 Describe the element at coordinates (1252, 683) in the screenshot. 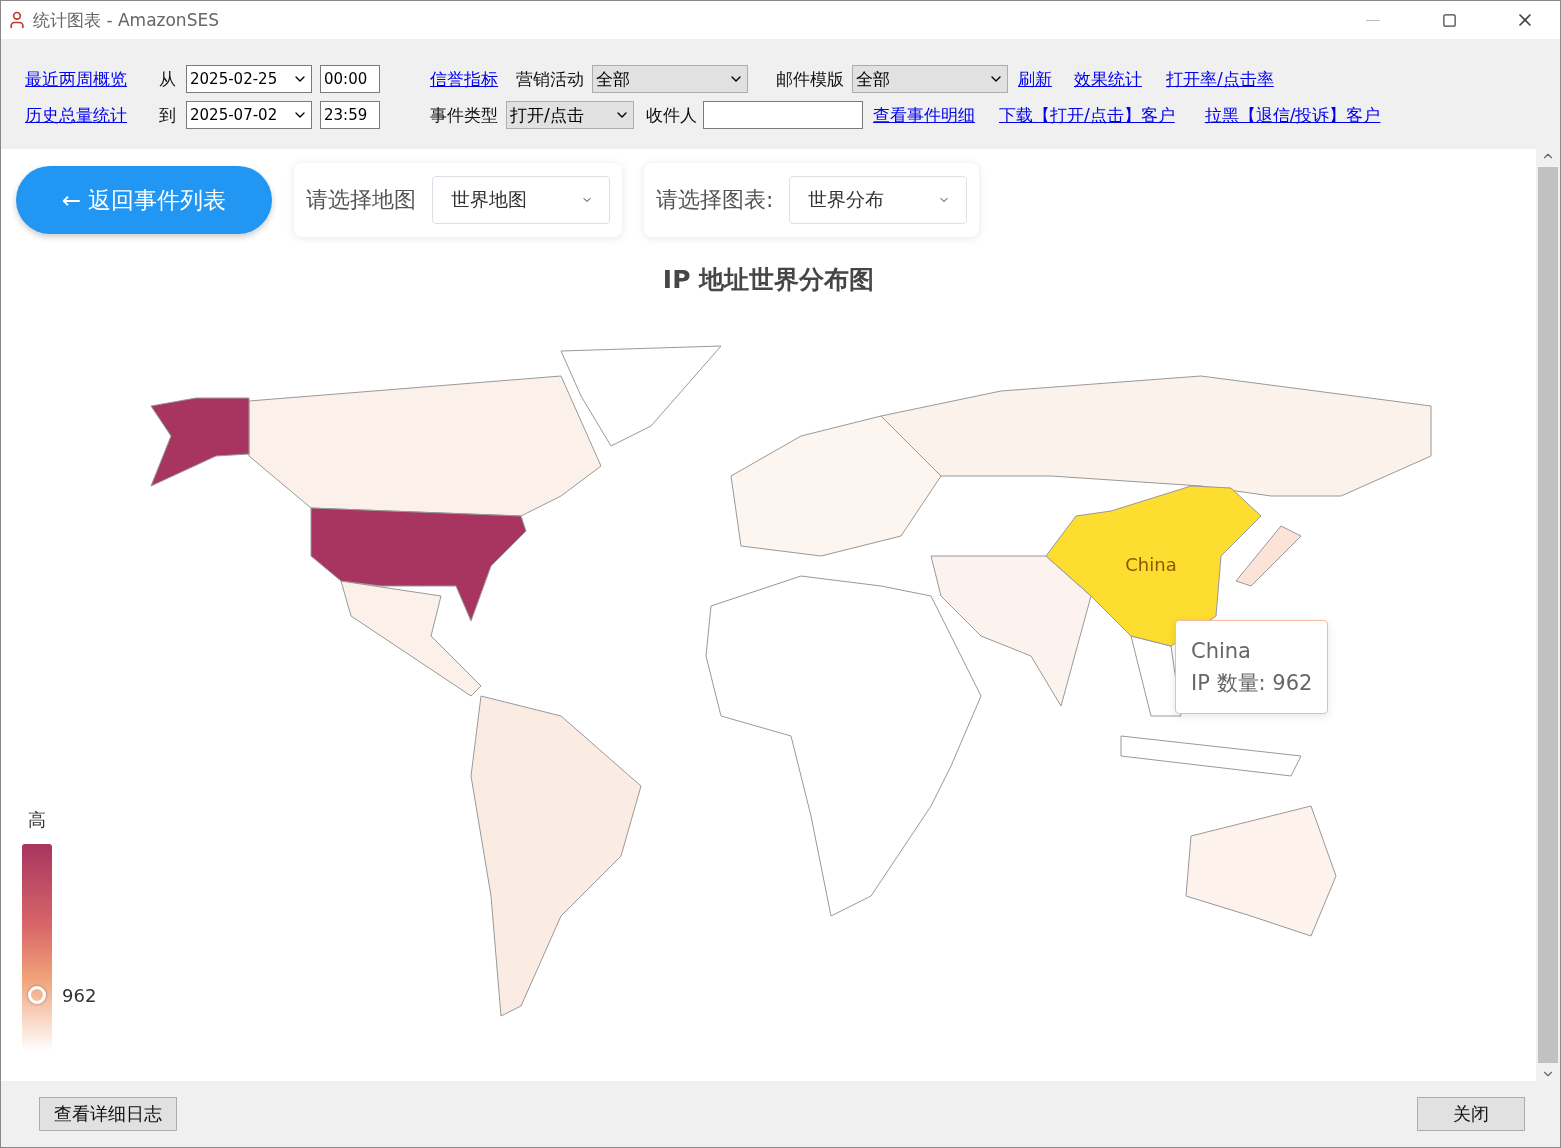

I see `tooltip-value: IP 数量: 962` at that location.